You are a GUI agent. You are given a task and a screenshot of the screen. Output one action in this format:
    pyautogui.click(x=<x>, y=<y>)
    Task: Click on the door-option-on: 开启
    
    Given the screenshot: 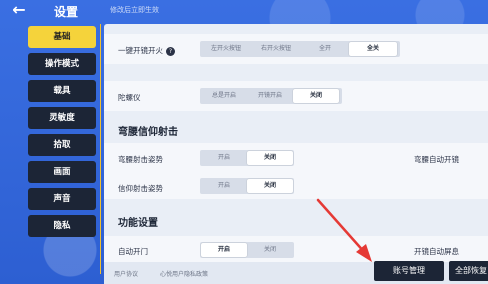 What is the action you would take?
    pyautogui.click(x=224, y=250)
    